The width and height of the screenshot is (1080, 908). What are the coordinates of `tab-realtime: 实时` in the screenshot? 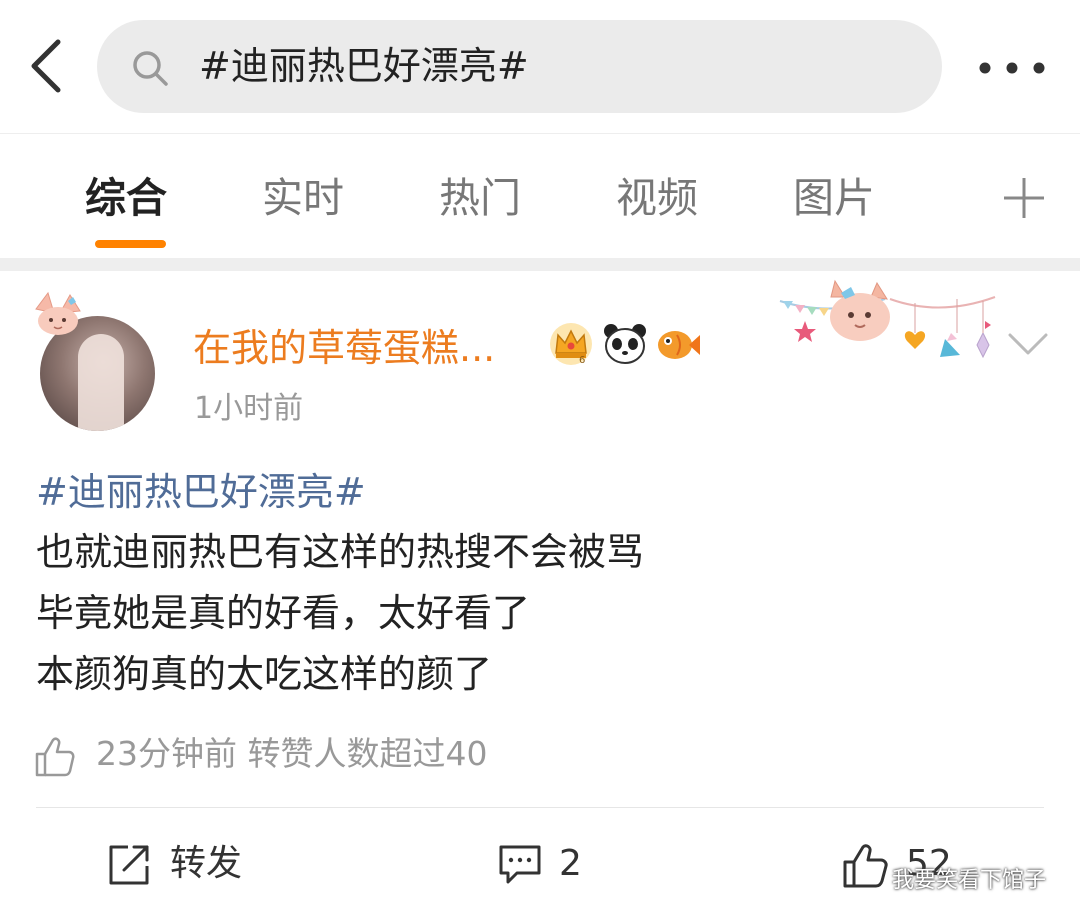 It's located at (303, 198).